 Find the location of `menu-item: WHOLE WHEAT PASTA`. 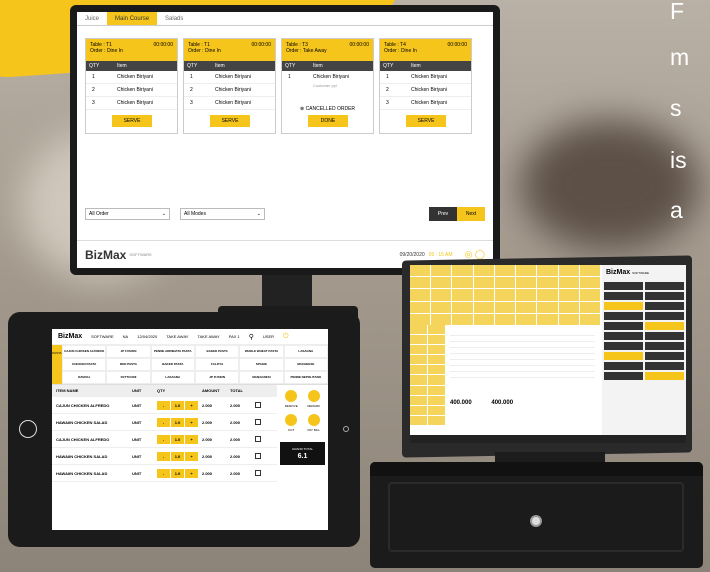

menu-item: WHOLE WHEAT PASTA is located at coordinates (261, 351).